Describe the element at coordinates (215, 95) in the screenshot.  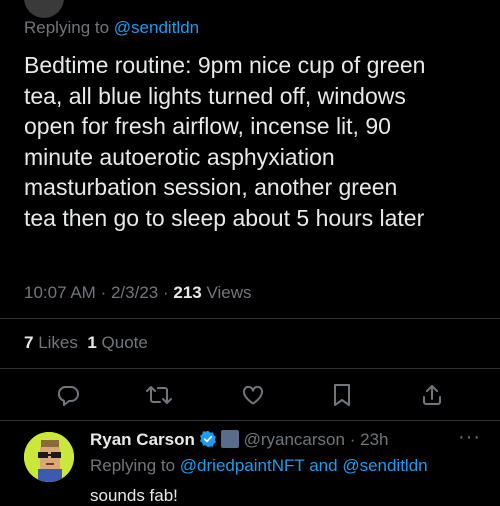
I see `tweet-text-line: tea, all blue lights turned off, windows` at that location.